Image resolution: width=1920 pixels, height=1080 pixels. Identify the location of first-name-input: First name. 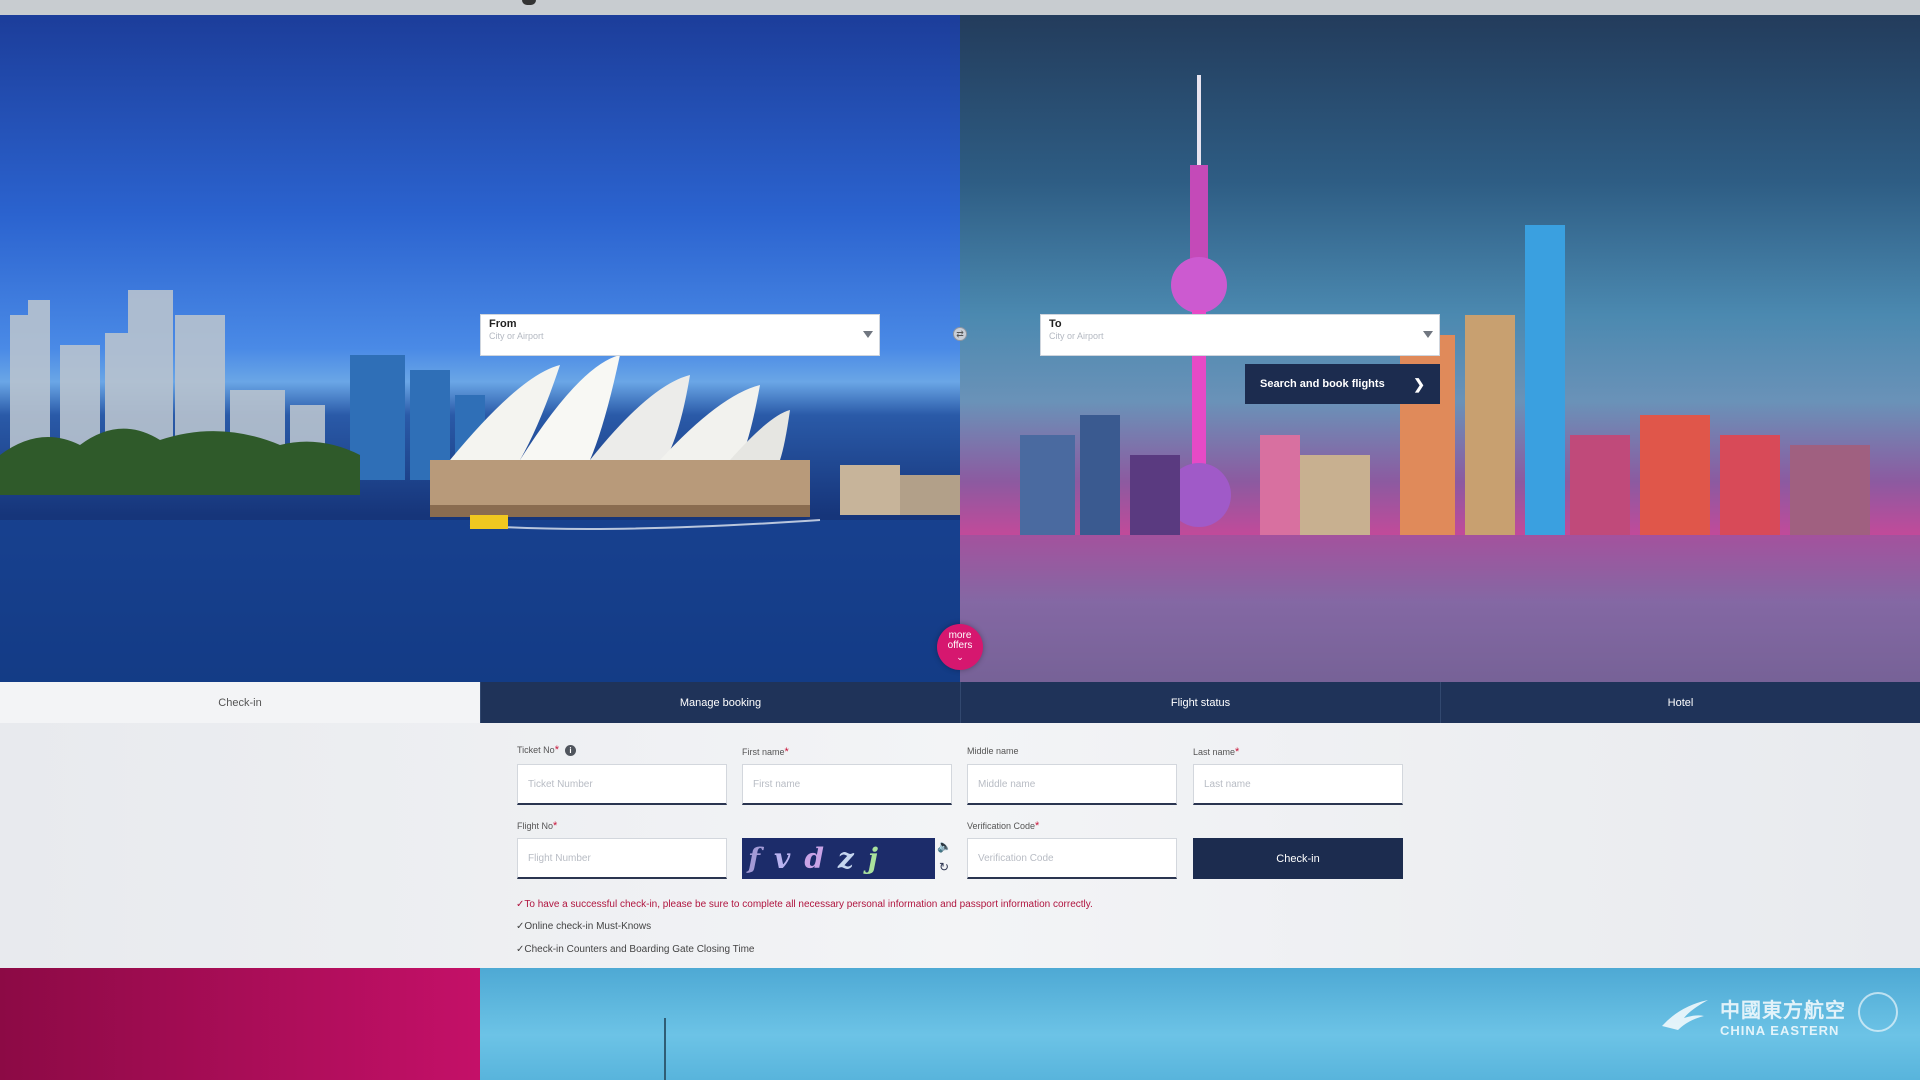
(847, 784).